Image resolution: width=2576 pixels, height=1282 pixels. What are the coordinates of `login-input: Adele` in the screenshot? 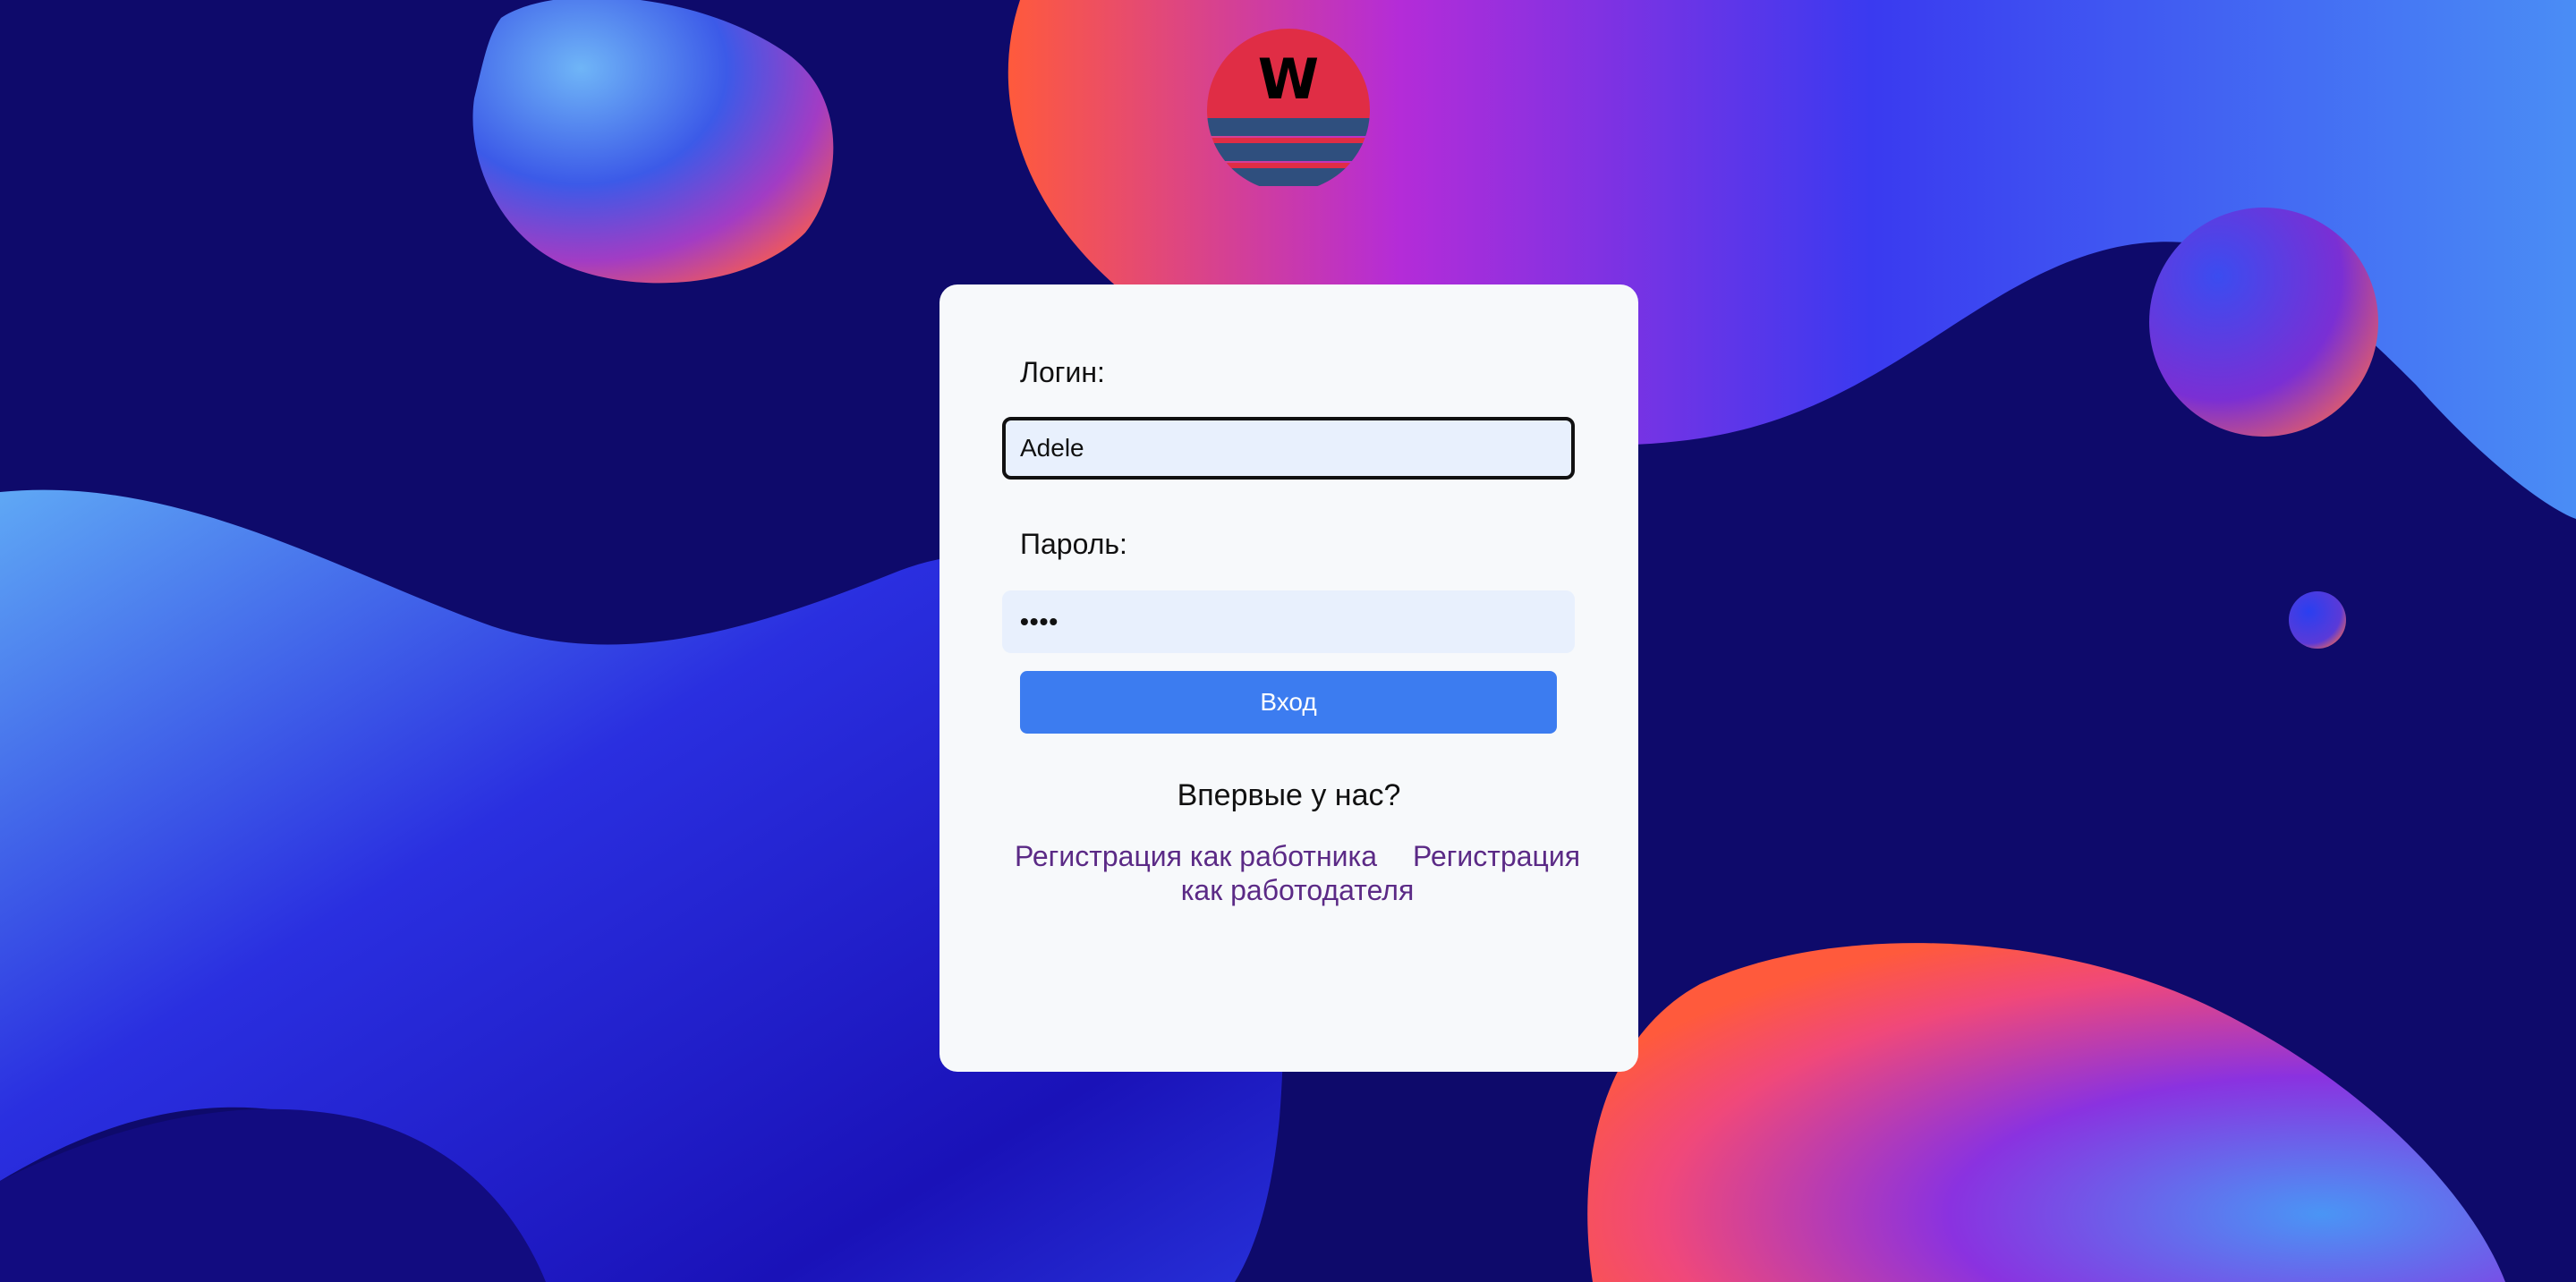 It's located at (1288, 448).